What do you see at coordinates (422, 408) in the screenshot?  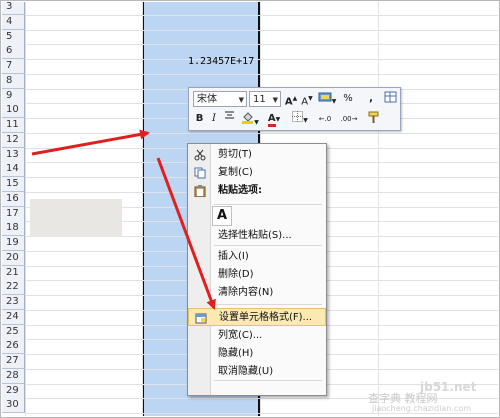 I see `watermark-url: jiaocheng.chazidian.com` at bounding box center [422, 408].